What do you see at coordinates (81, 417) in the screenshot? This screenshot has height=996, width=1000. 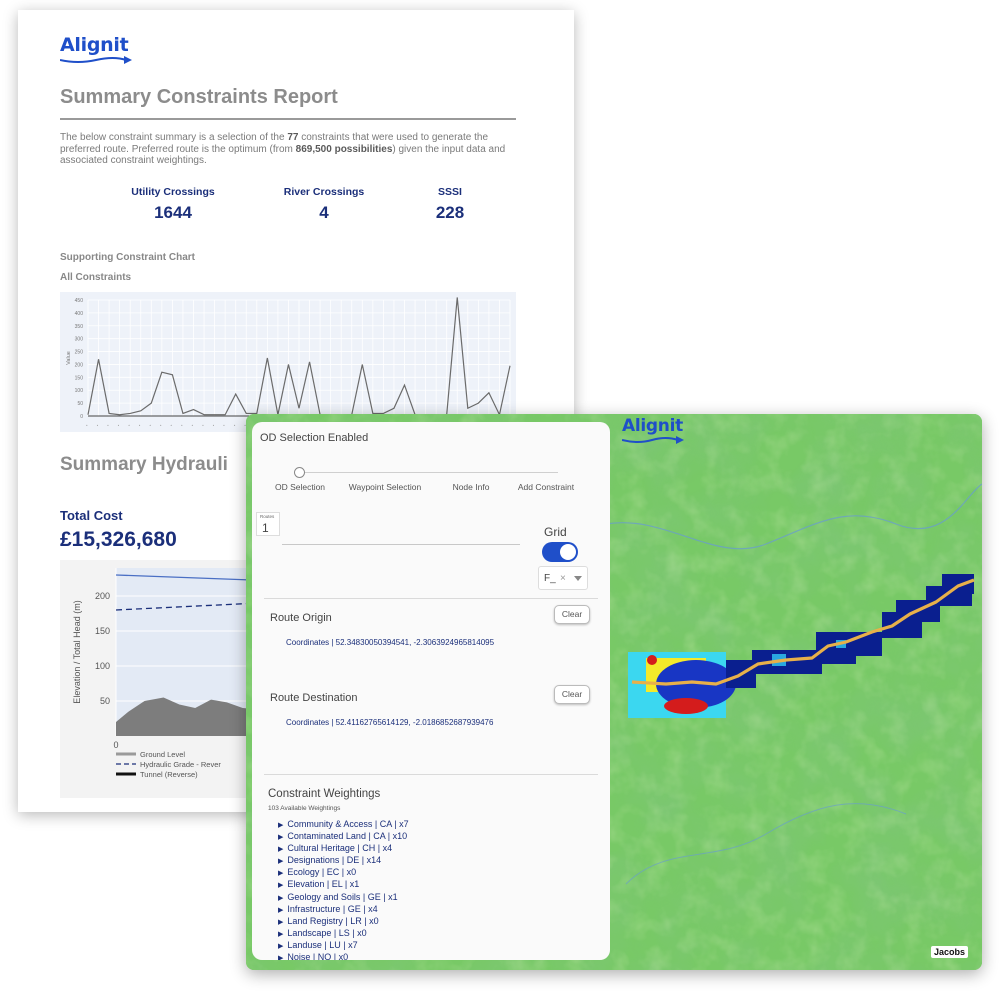 I see `y-tick-label: 0` at bounding box center [81, 417].